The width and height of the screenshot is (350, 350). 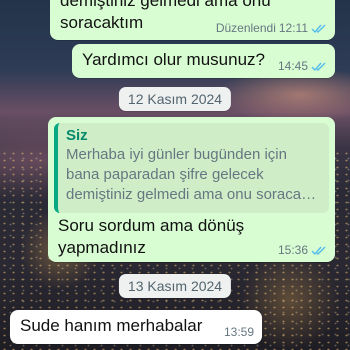 I want to click on message-time: 12:11, so click(x=293, y=28).